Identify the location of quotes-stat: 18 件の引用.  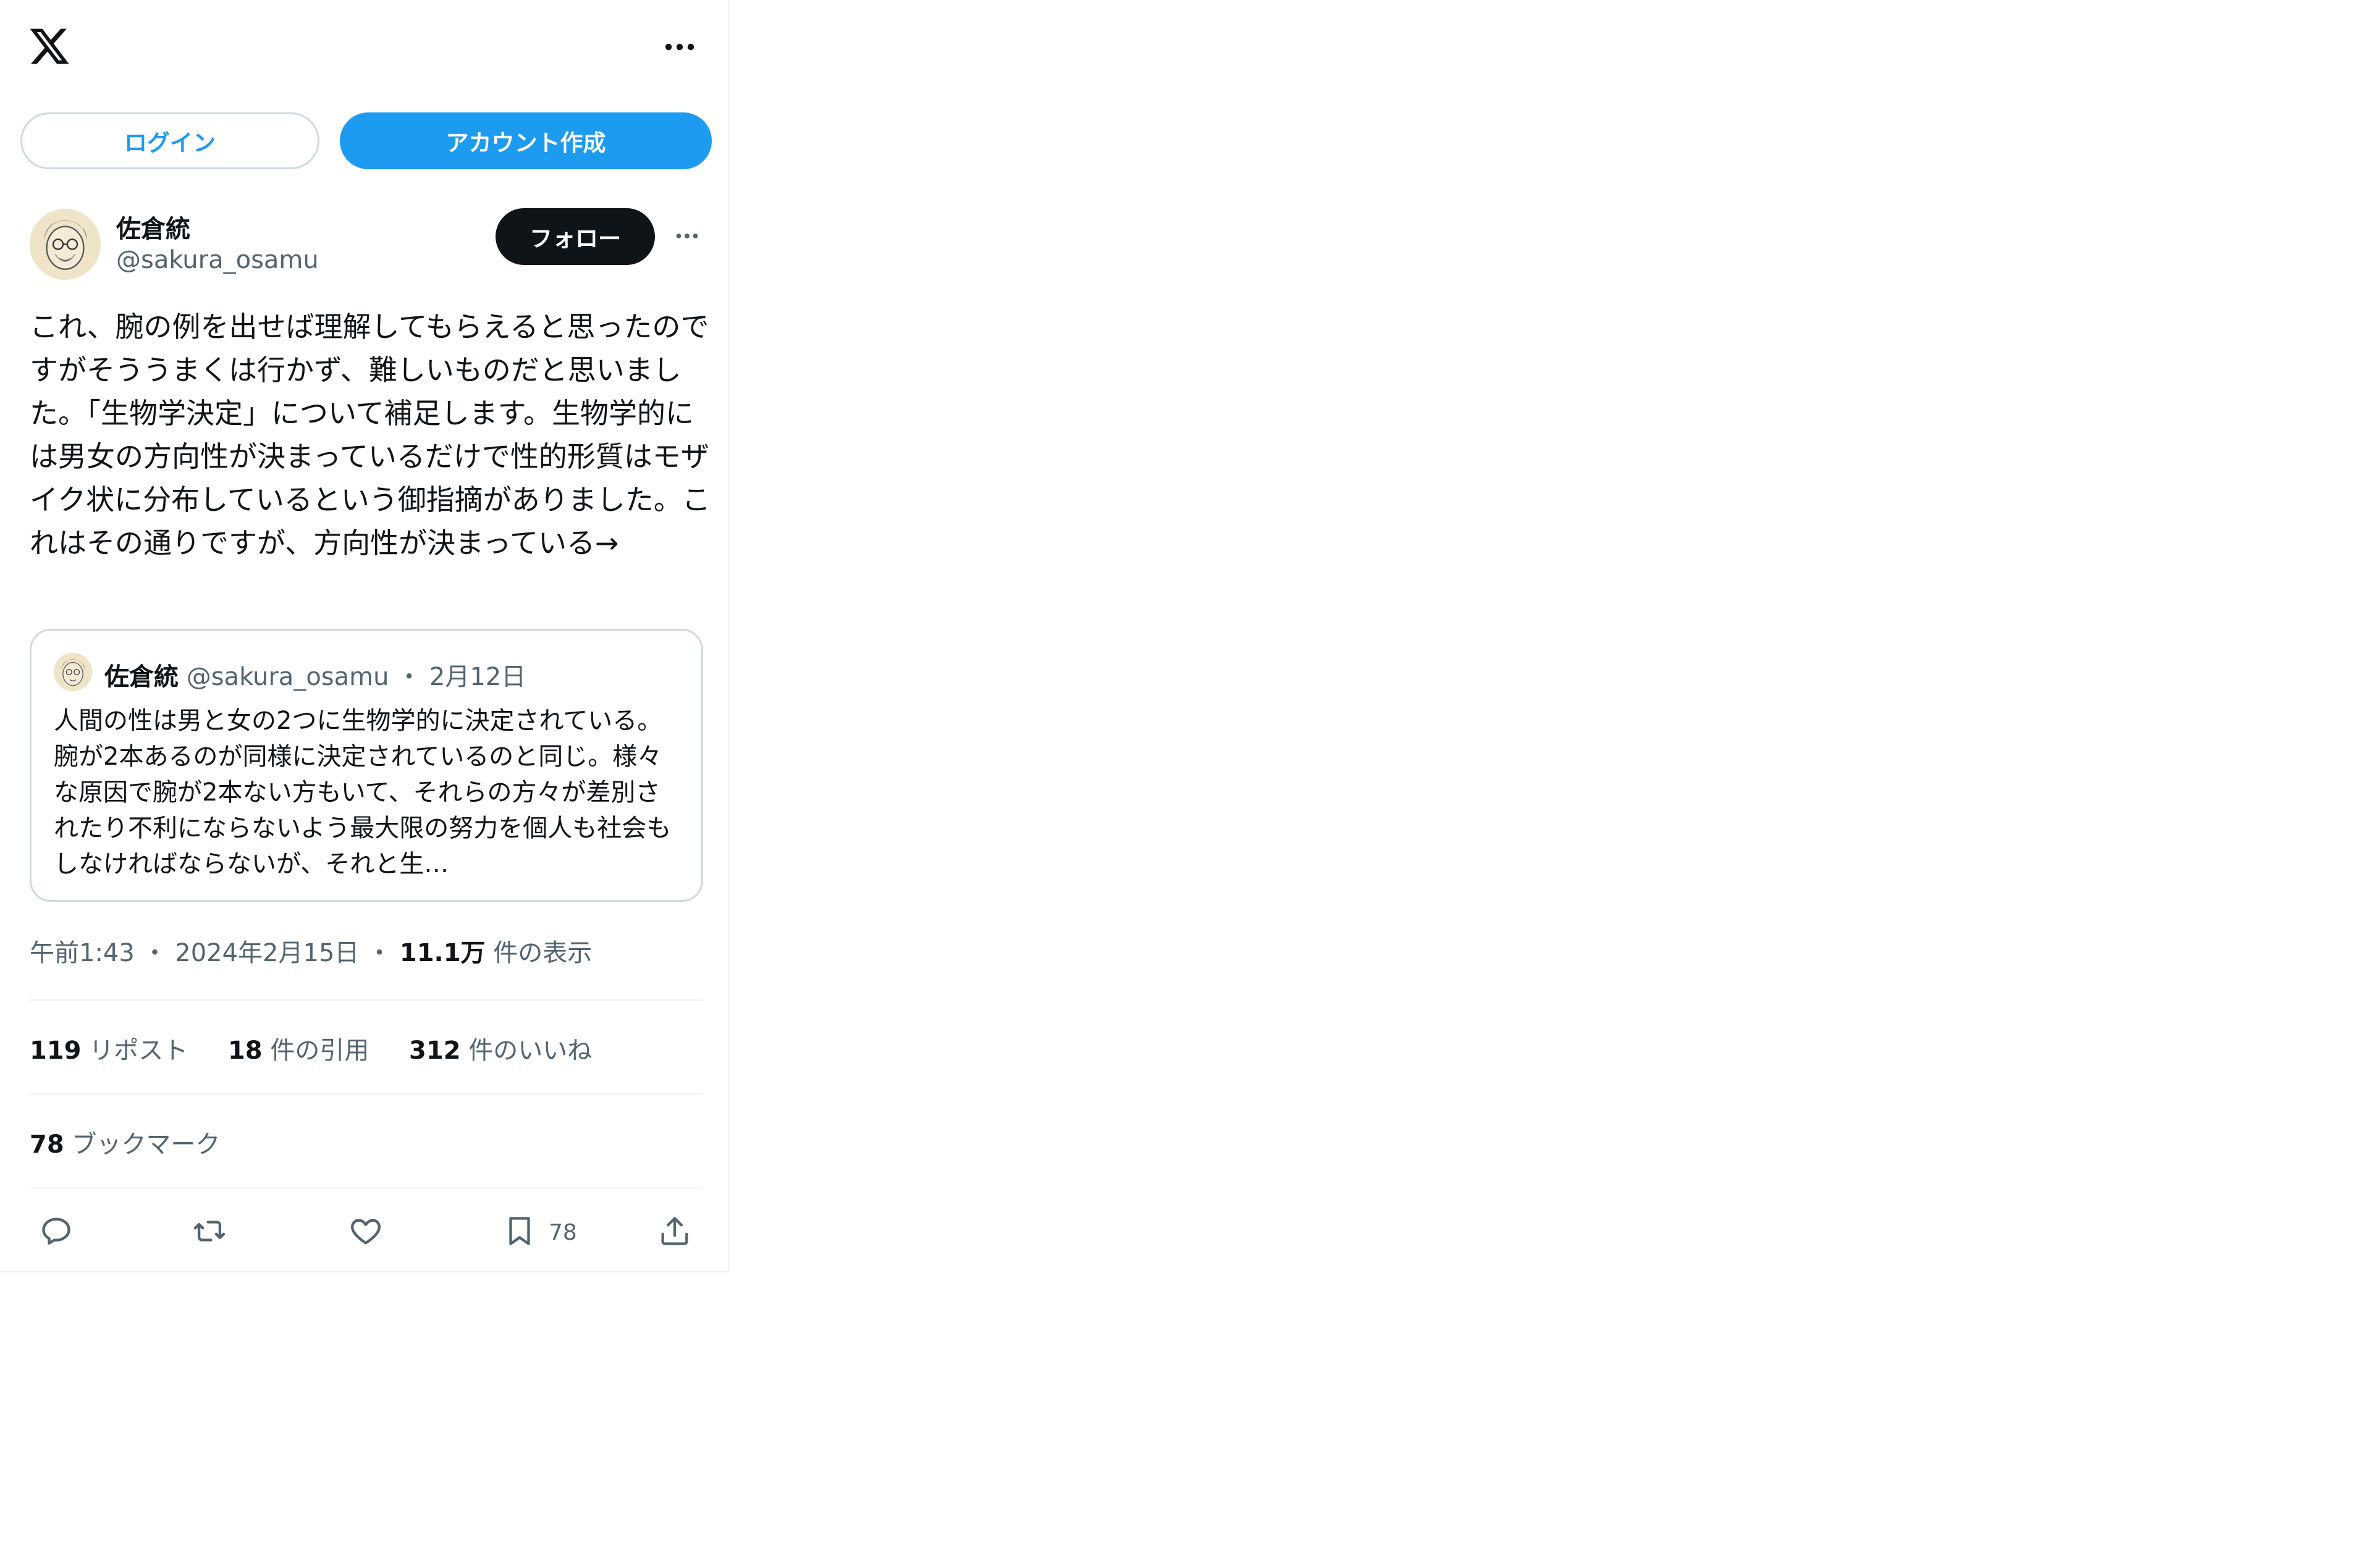
(298, 1050).